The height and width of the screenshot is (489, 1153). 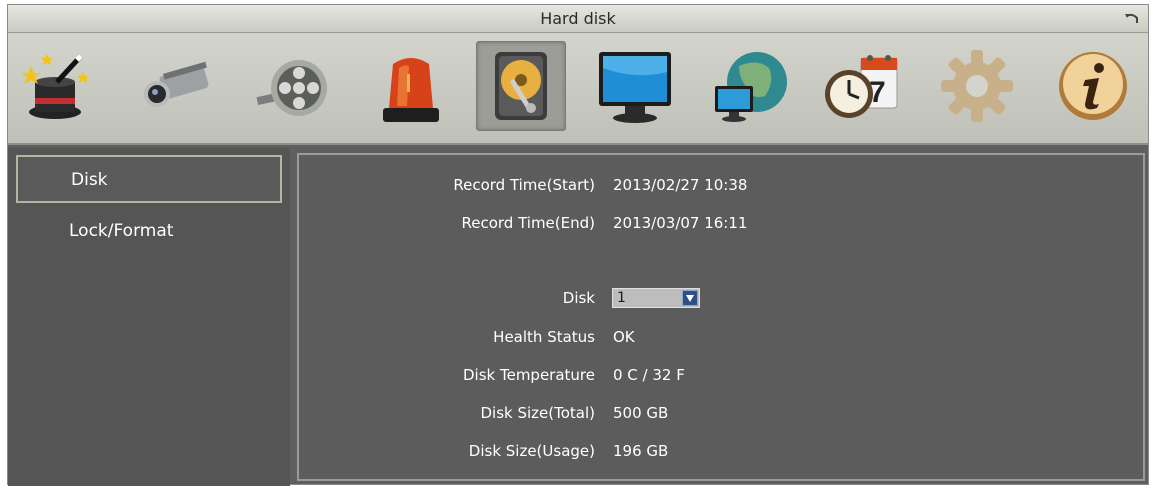 I want to click on health-label: Health Status, so click(x=544, y=337).